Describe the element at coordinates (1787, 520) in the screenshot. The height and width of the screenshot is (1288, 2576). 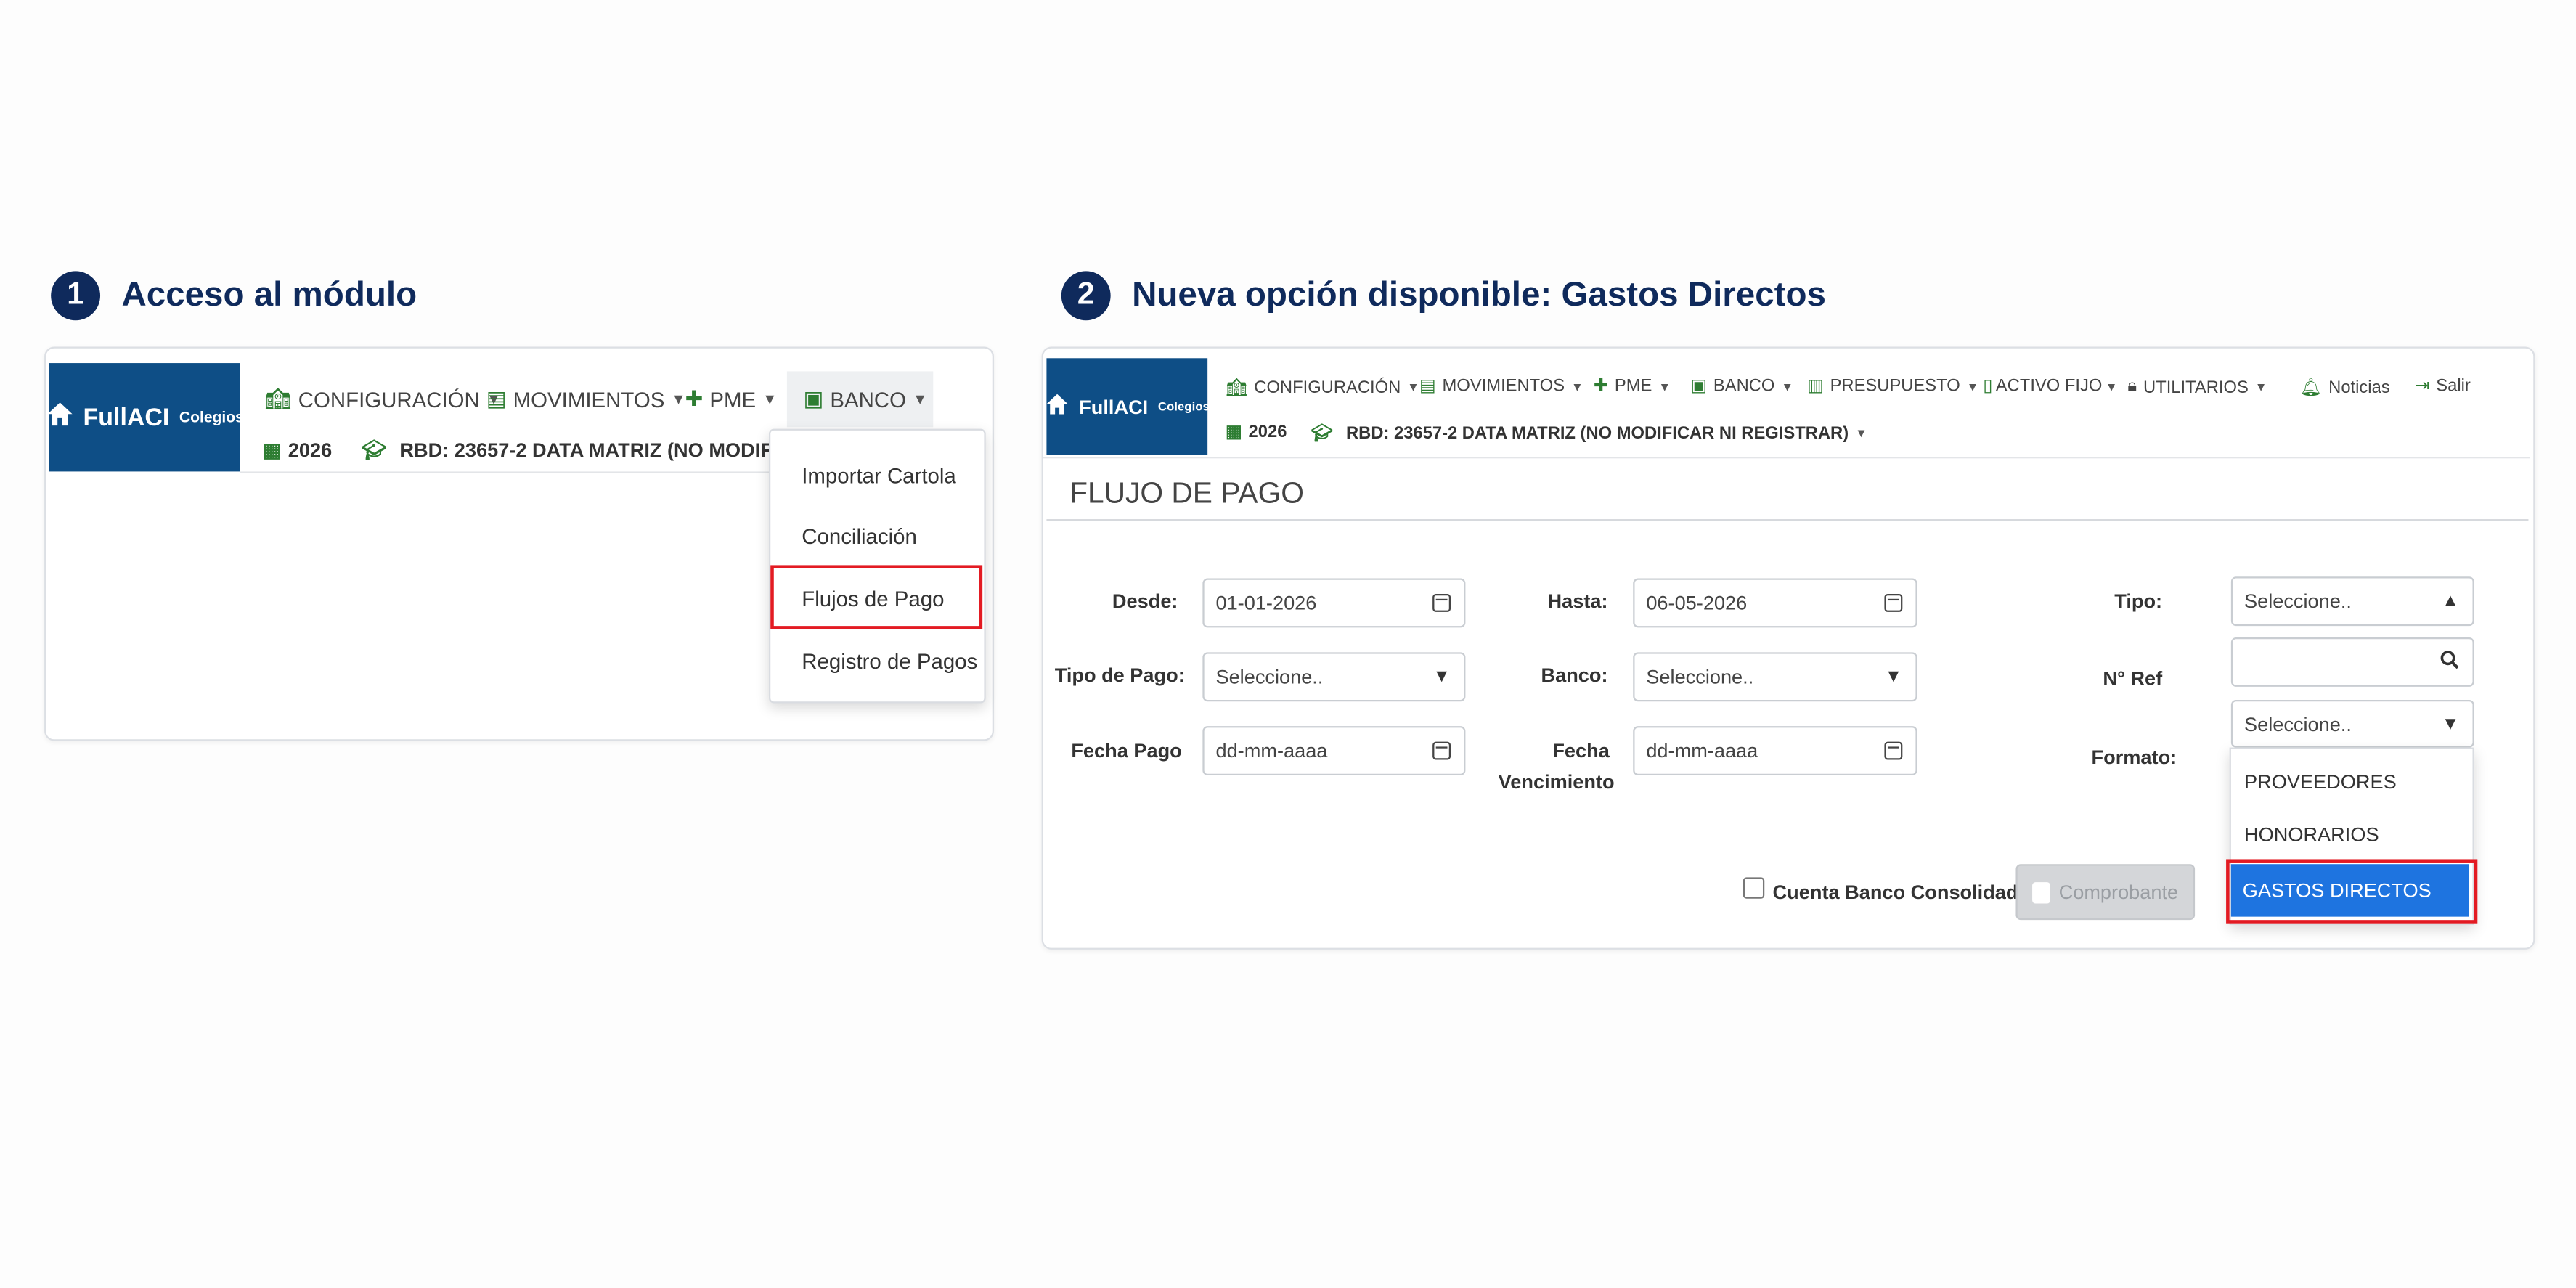
I see `title-divider` at that location.